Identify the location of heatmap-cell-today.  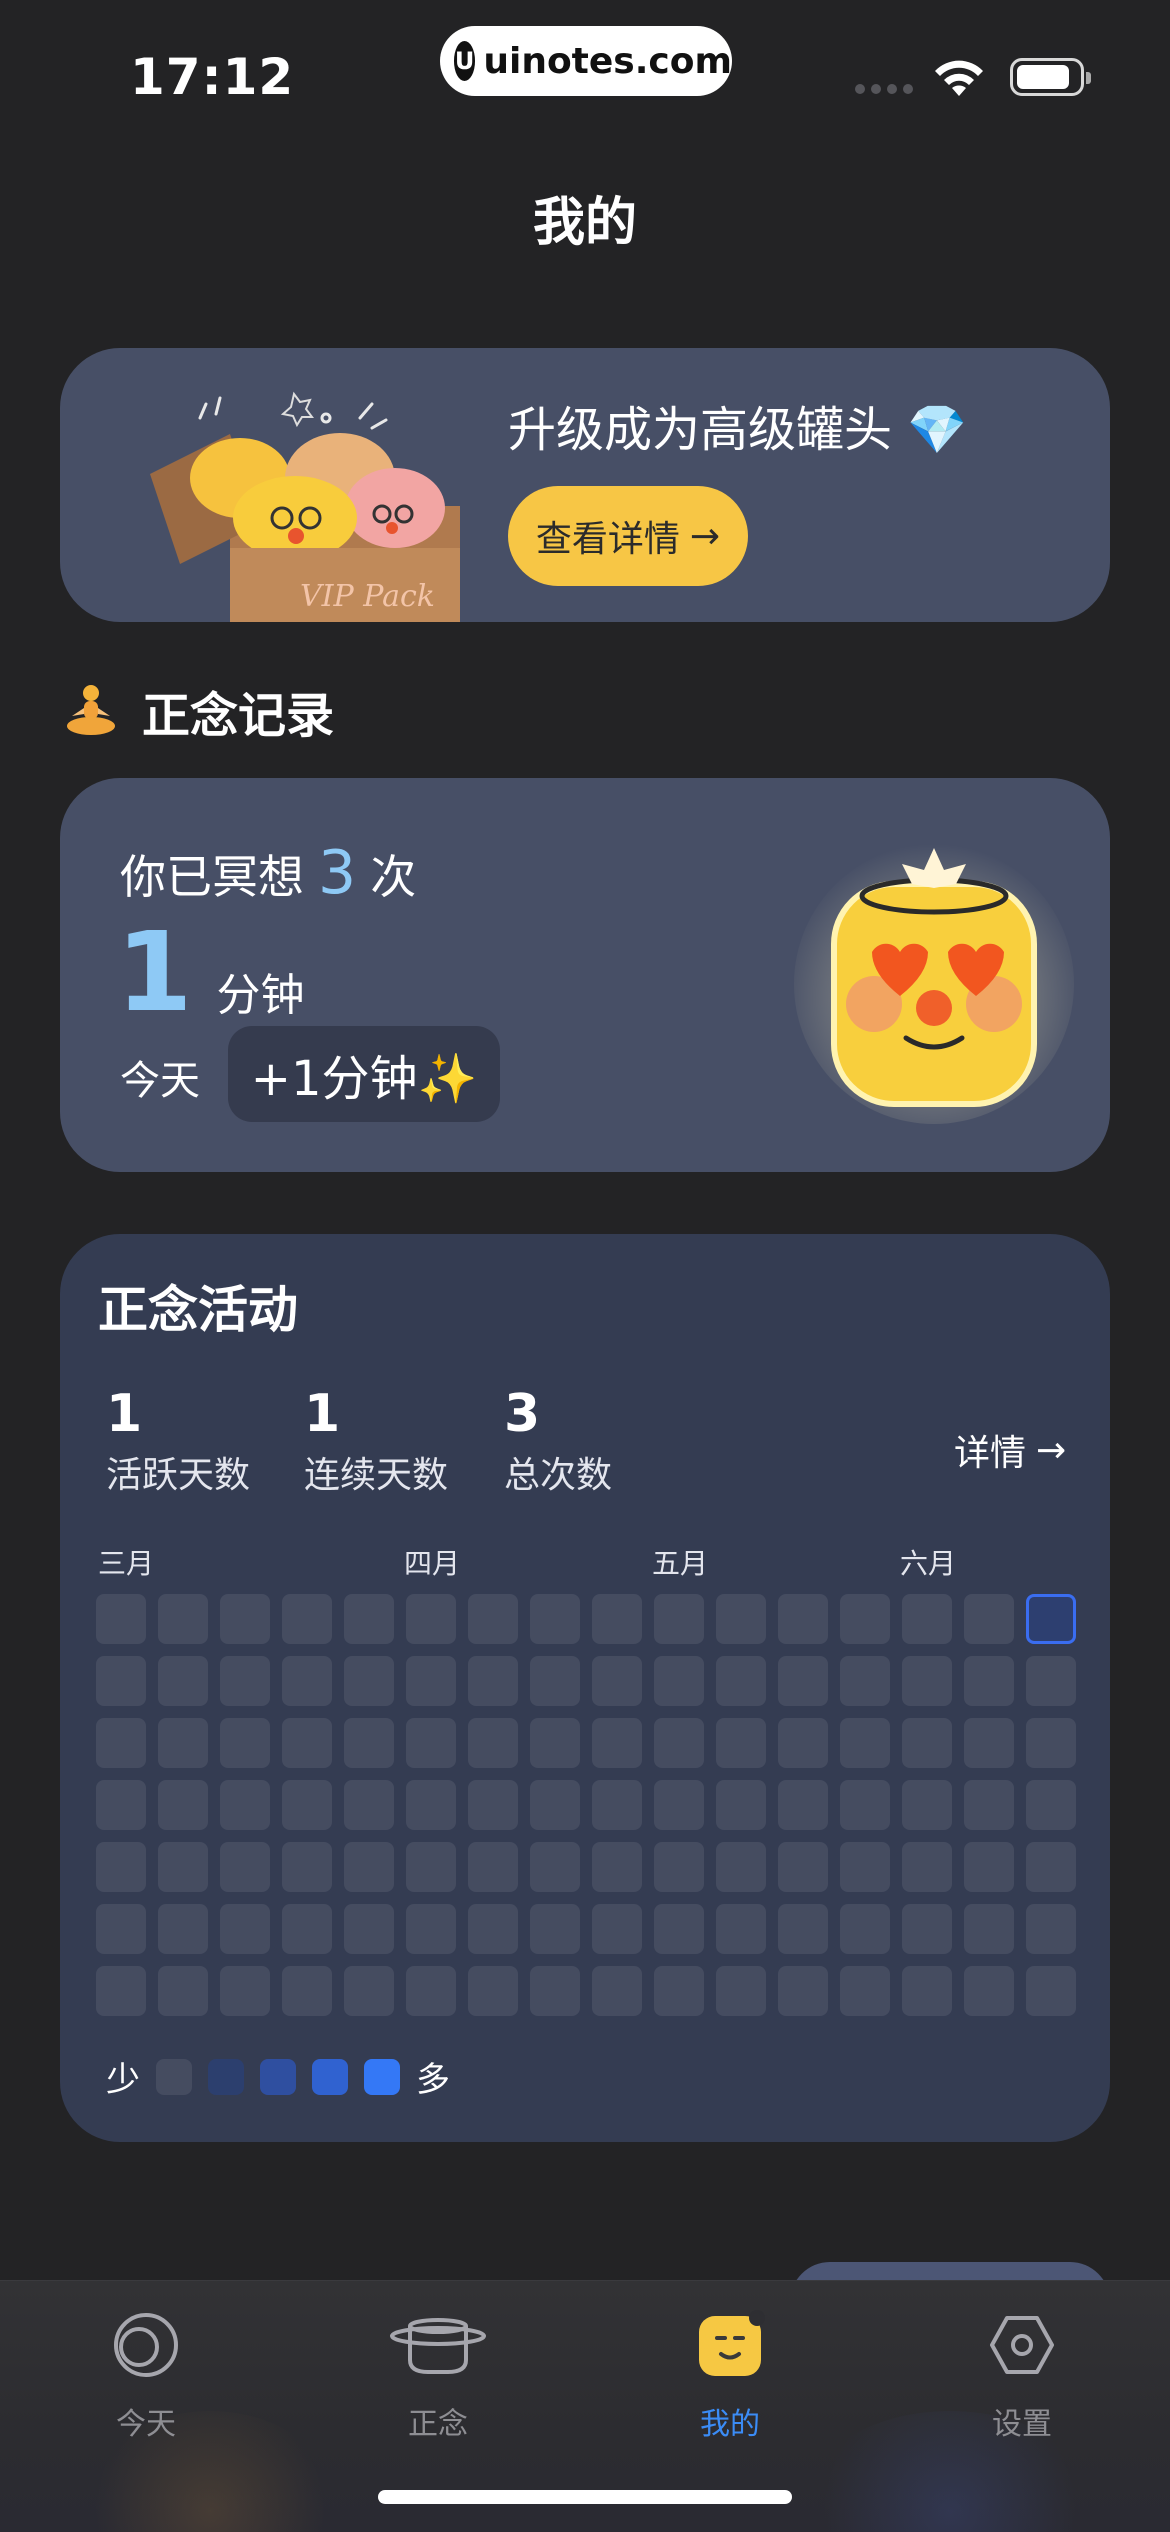
(1051, 1619).